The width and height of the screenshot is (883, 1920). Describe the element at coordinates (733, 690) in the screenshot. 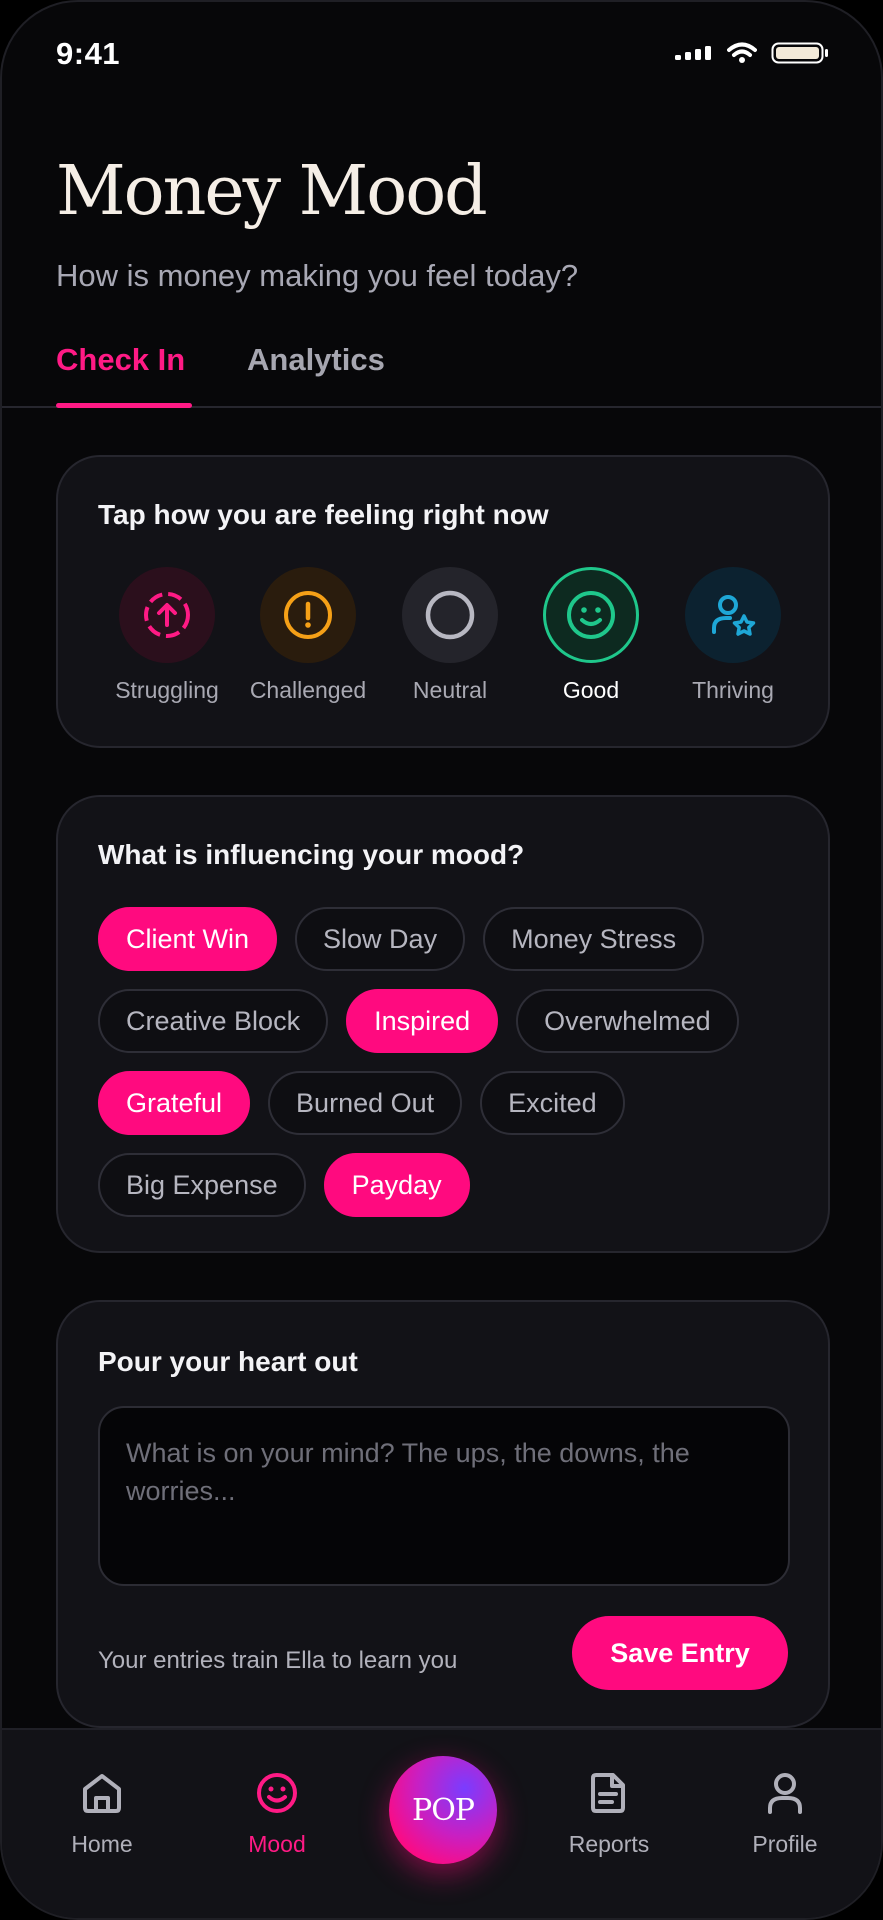

I see `mood-label: Thriving` at that location.